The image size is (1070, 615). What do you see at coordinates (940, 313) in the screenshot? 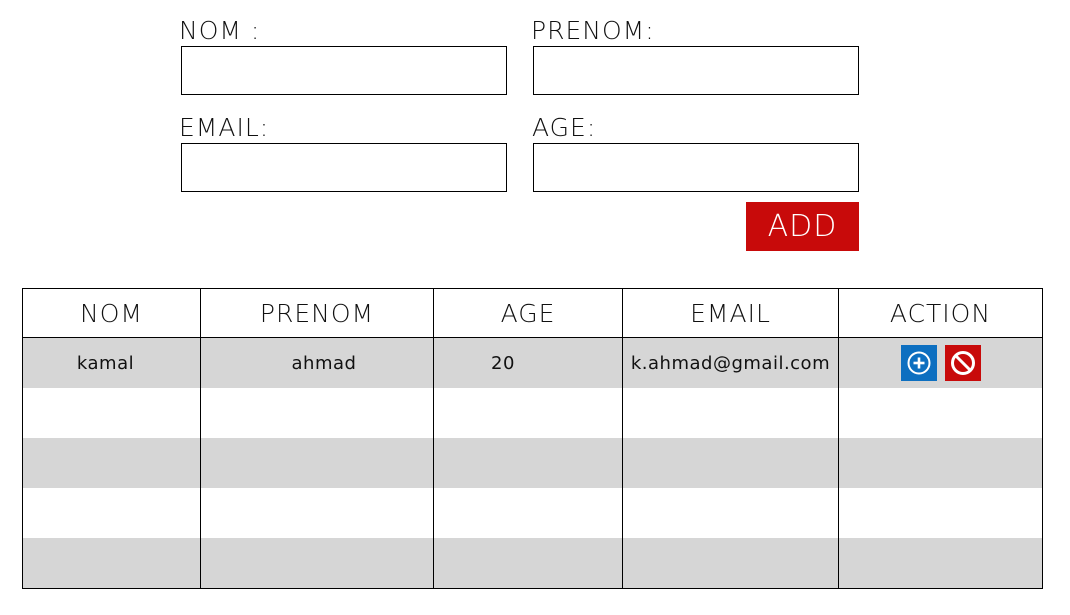
I see `column-header-action: ACTION` at bounding box center [940, 313].